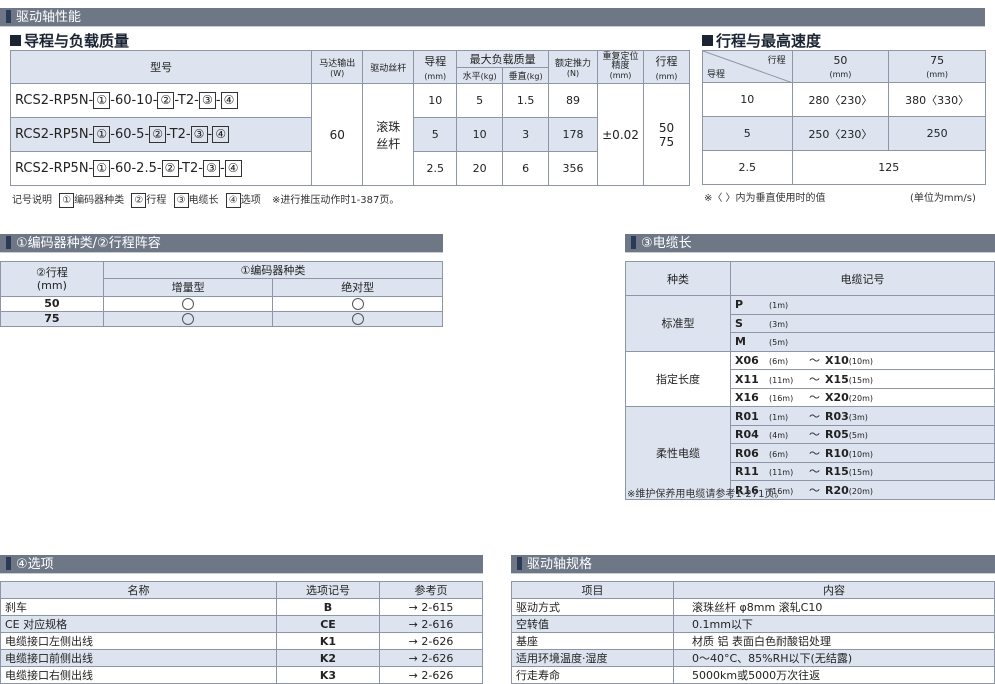  I want to click on option-name: 刹车, so click(138, 607).